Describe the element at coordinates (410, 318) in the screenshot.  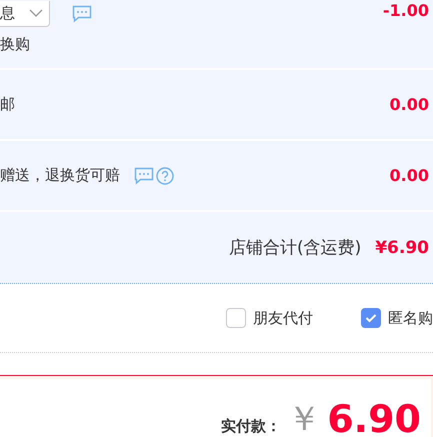
I see `option-label: 匿名购` at that location.